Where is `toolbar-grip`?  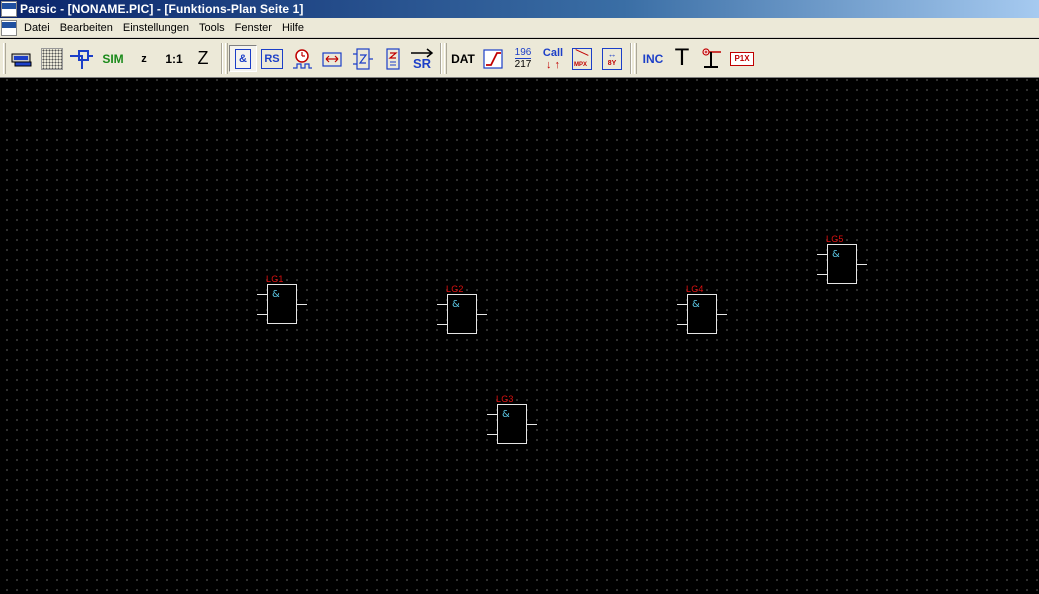 toolbar-grip is located at coordinates (4, 58).